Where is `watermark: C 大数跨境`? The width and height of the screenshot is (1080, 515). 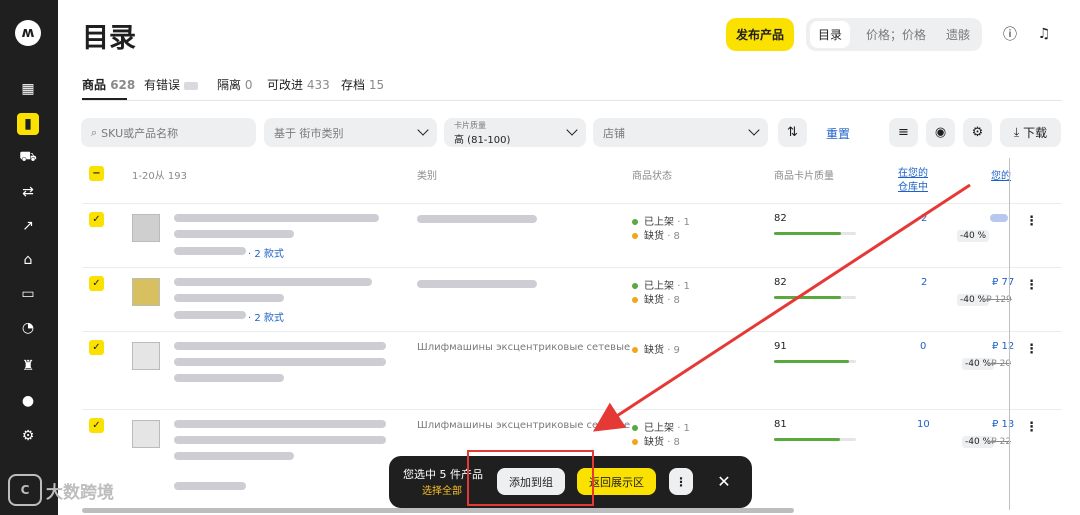
watermark: C 大数跨境 is located at coordinates (61, 490).